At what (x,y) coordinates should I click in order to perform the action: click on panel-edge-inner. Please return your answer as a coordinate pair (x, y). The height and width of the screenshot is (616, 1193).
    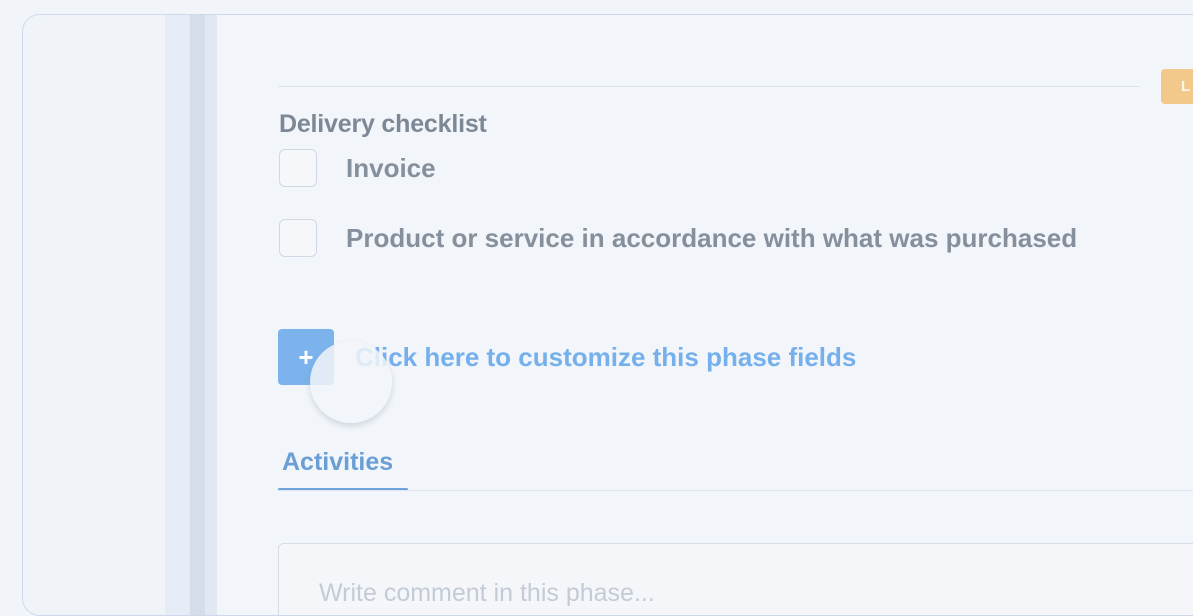
    Looking at the image, I should click on (211, 315).